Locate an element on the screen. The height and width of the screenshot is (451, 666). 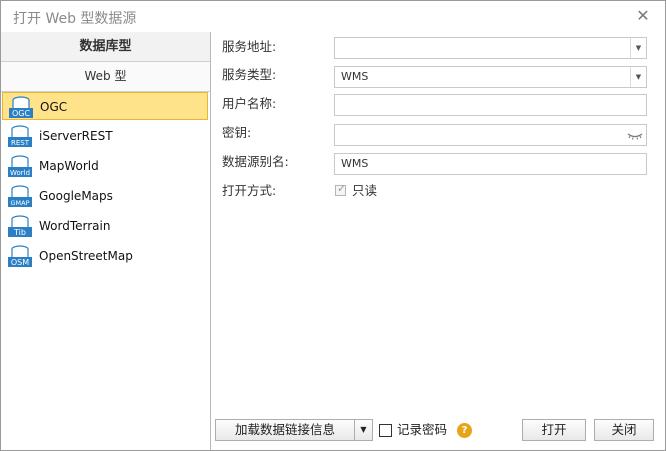
list-item-label: iServerREST is located at coordinates (76, 136).